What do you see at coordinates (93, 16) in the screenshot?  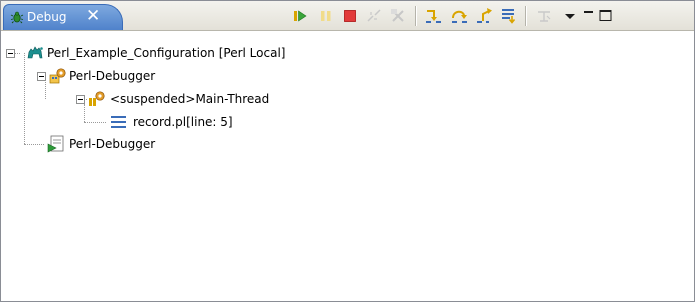 I see `tab-close-icon: ✕` at bounding box center [93, 16].